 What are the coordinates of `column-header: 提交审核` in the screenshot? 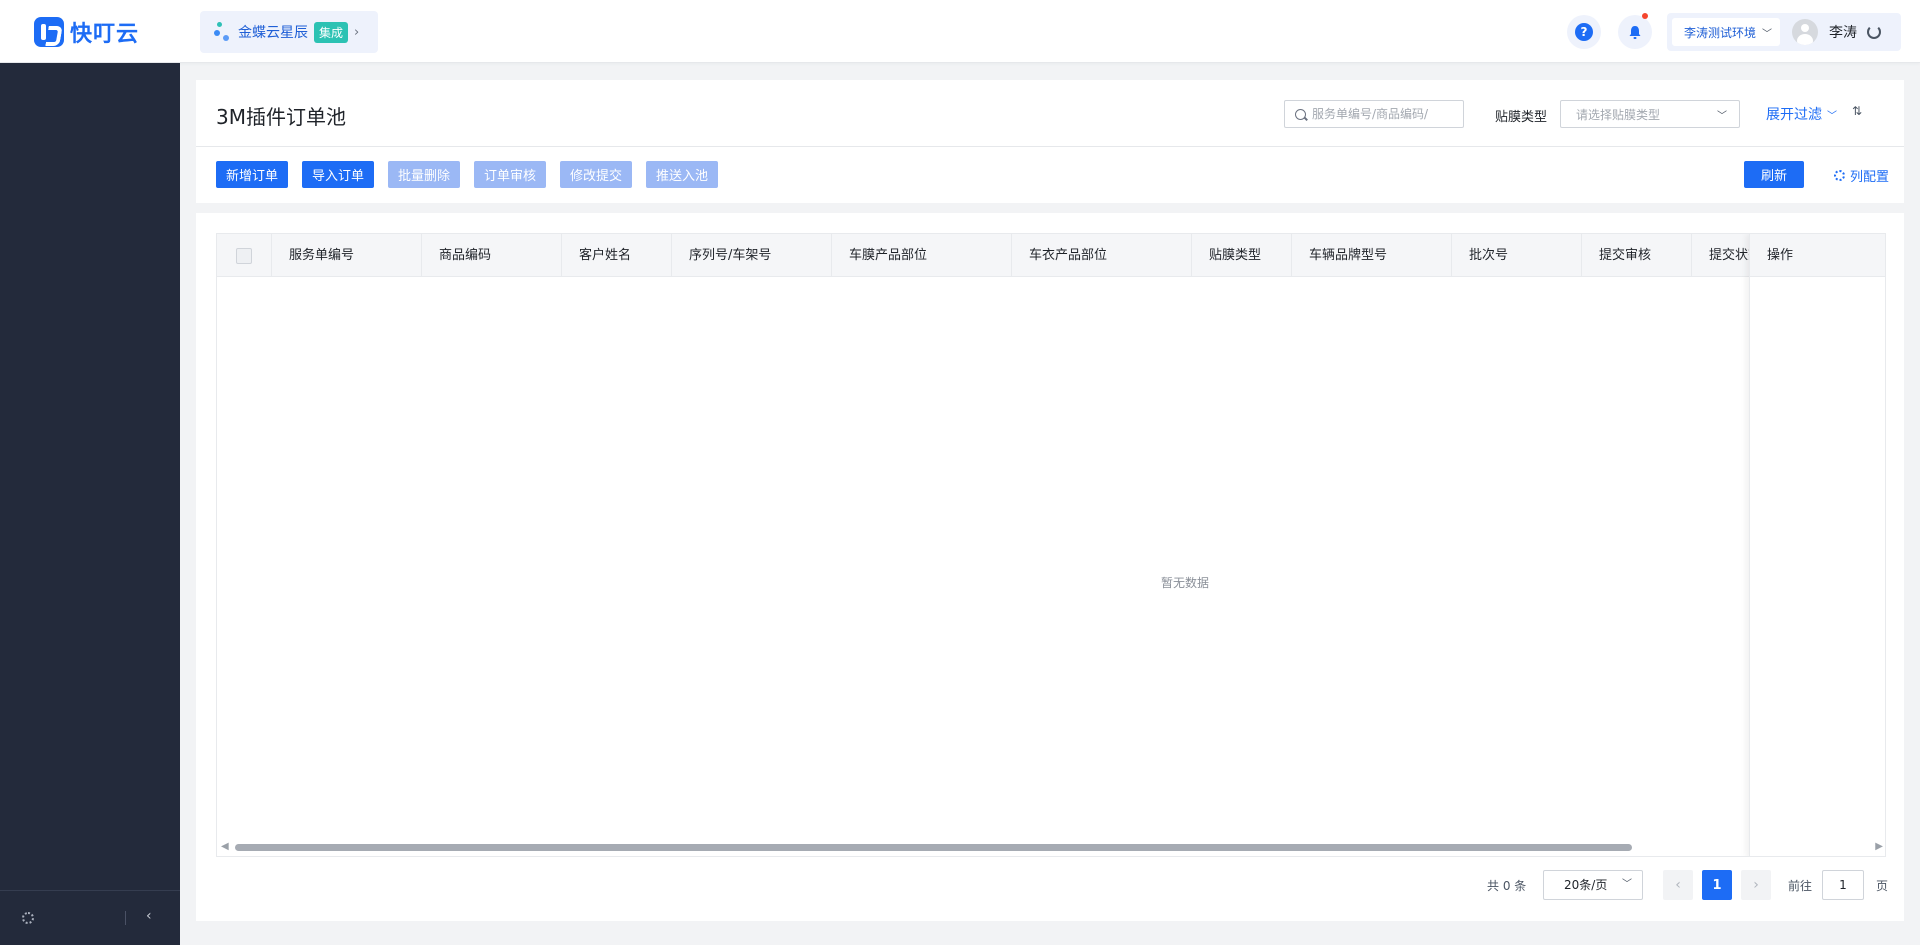 It's located at (1637, 255).